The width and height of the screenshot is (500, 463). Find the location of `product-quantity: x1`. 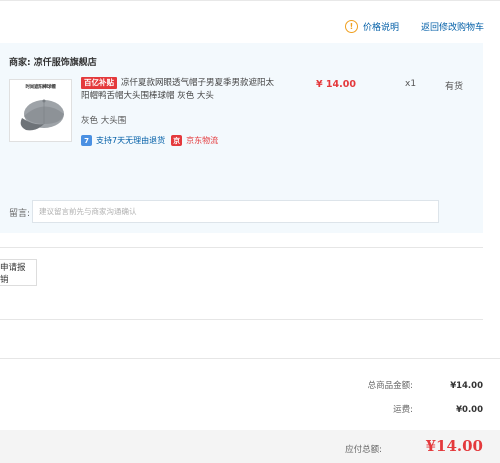

product-quantity: x1 is located at coordinates (411, 84).